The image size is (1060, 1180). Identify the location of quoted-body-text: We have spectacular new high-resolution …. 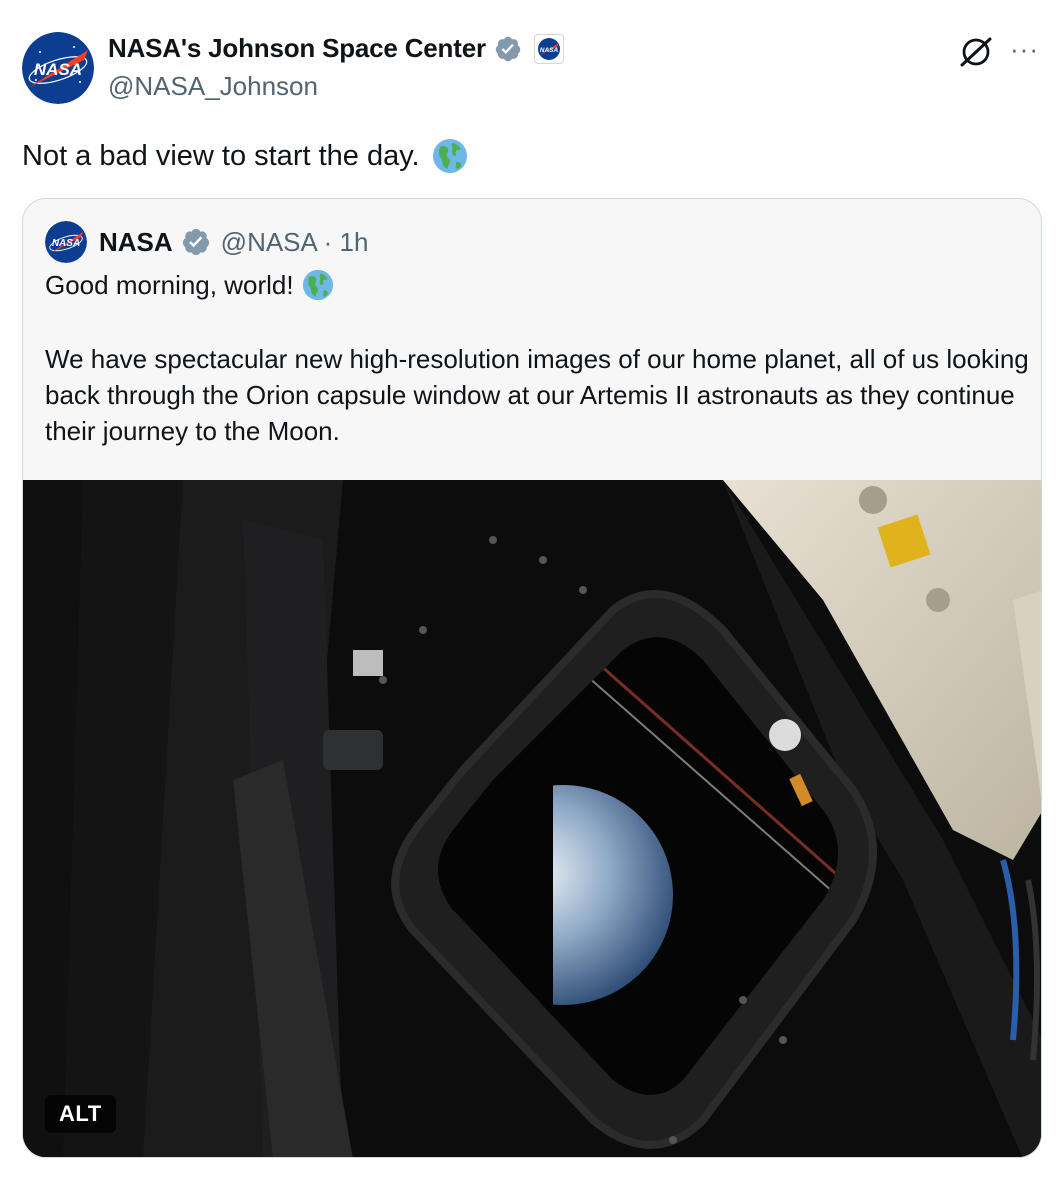
(537, 395).